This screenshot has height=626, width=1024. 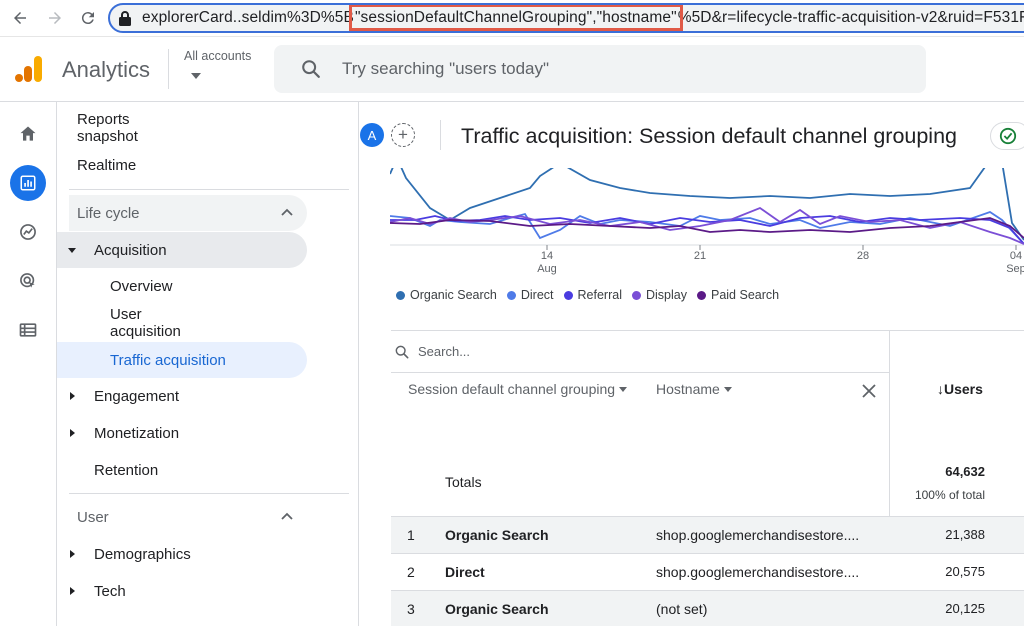 I want to click on account-caret-icon, so click(x=196, y=76).